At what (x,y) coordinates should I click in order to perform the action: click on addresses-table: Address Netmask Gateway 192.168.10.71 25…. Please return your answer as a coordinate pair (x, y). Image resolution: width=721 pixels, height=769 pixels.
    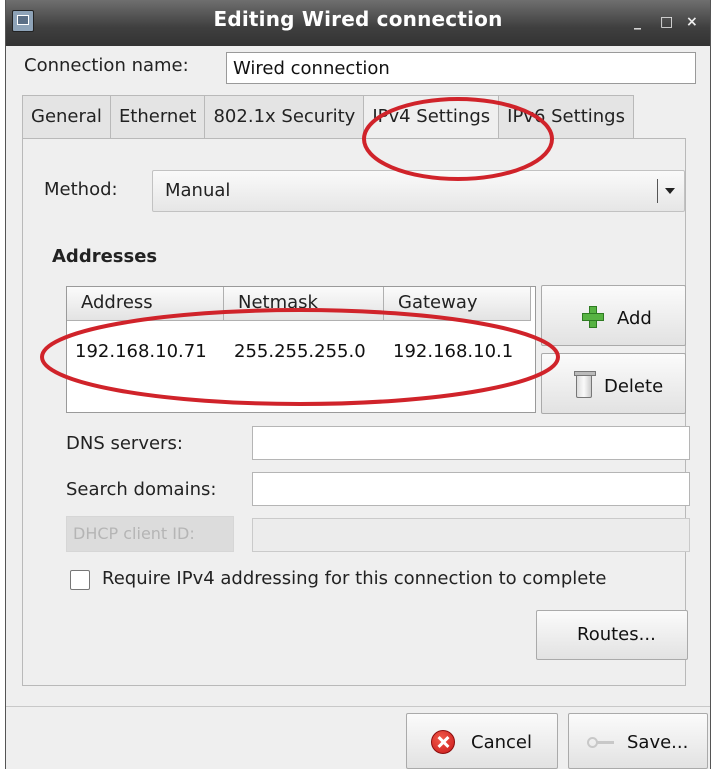
    Looking at the image, I should click on (301, 349).